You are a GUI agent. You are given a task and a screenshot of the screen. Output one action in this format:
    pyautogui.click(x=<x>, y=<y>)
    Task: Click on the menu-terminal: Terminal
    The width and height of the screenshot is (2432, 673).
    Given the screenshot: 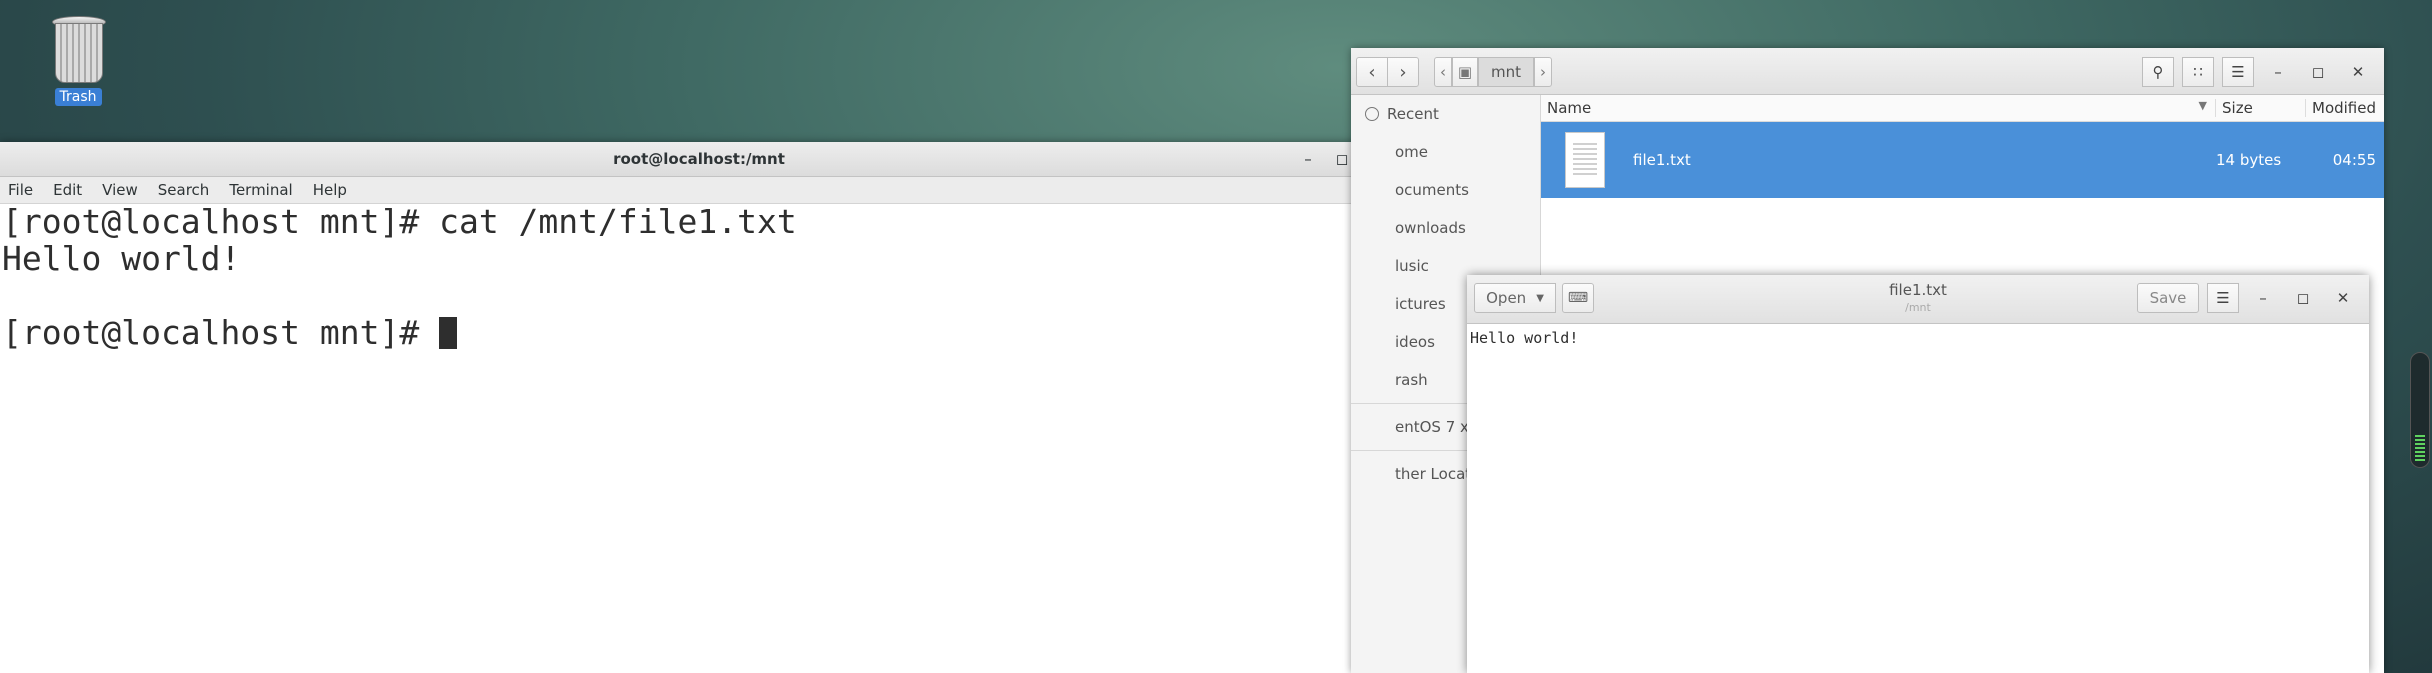 What is the action you would take?
    pyautogui.click(x=260, y=190)
    